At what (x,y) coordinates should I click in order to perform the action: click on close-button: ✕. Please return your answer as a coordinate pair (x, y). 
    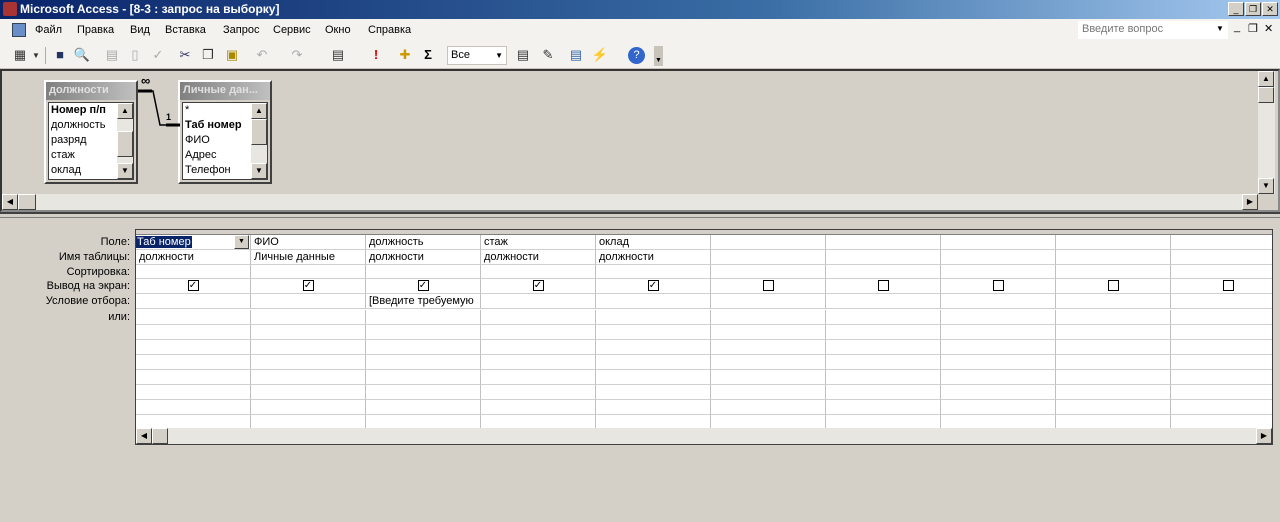
    Looking at the image, I should click on (1270, 9).